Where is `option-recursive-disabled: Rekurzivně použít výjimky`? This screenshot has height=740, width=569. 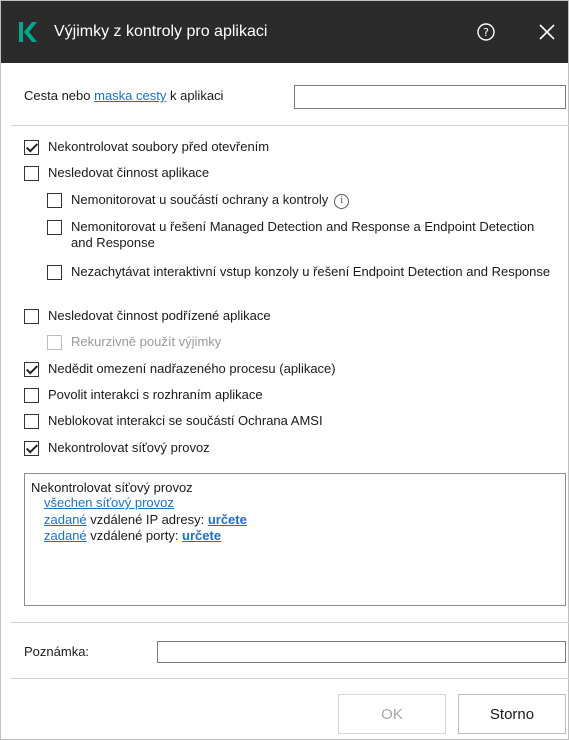
option-recursive-disabled: Rekurzivně použít výjimky is located at coordinates (134, 342).